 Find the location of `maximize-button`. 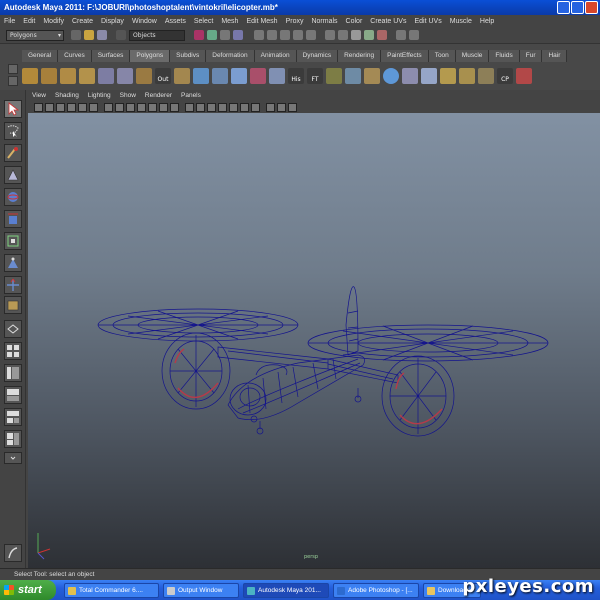

maximize-button is located at coordinates (577, 7).